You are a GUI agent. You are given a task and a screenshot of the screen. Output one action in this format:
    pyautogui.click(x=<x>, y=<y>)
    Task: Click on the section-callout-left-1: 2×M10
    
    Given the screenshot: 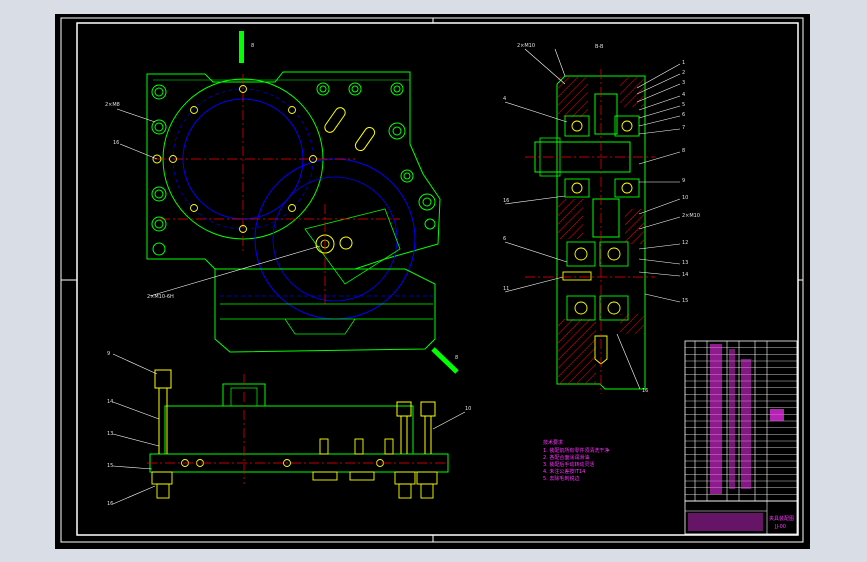 What is the action you would take?
    pyautogui.click(x=526, y=46)
    